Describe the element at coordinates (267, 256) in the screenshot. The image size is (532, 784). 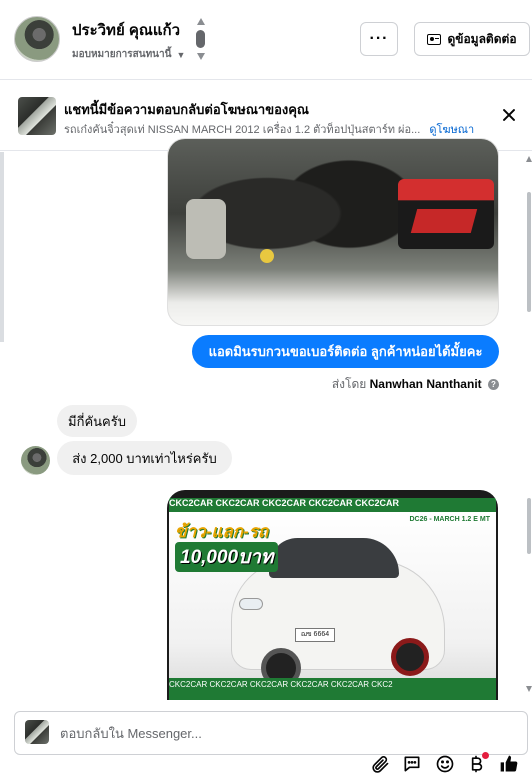
I see `oil-cap` at that location.